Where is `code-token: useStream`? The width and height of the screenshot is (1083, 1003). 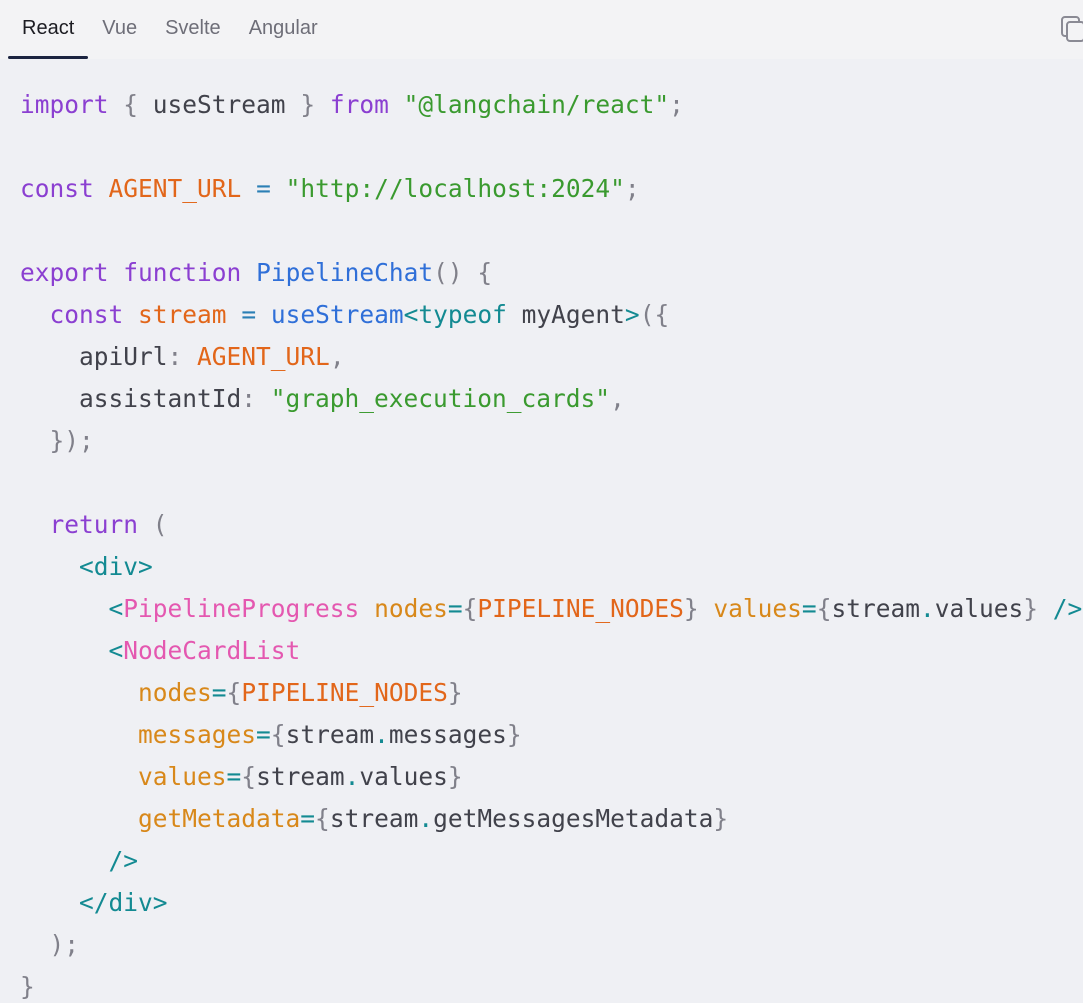 code-token: useStream is located at coordinates (337, 314).